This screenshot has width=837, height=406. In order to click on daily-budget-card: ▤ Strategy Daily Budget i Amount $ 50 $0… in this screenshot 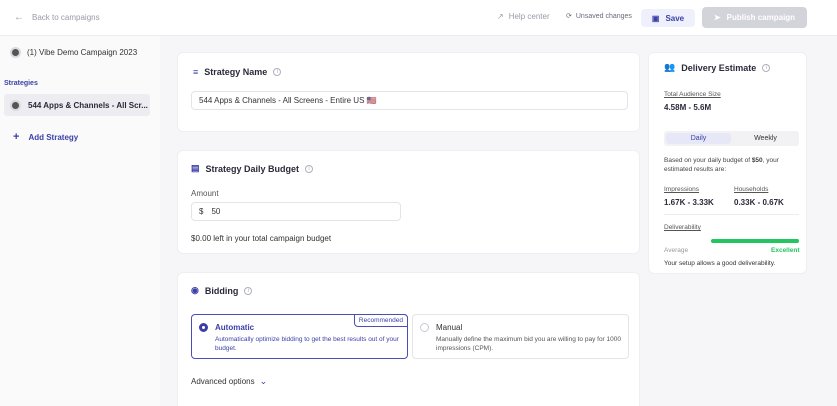, I will do `click(408, 202)`.